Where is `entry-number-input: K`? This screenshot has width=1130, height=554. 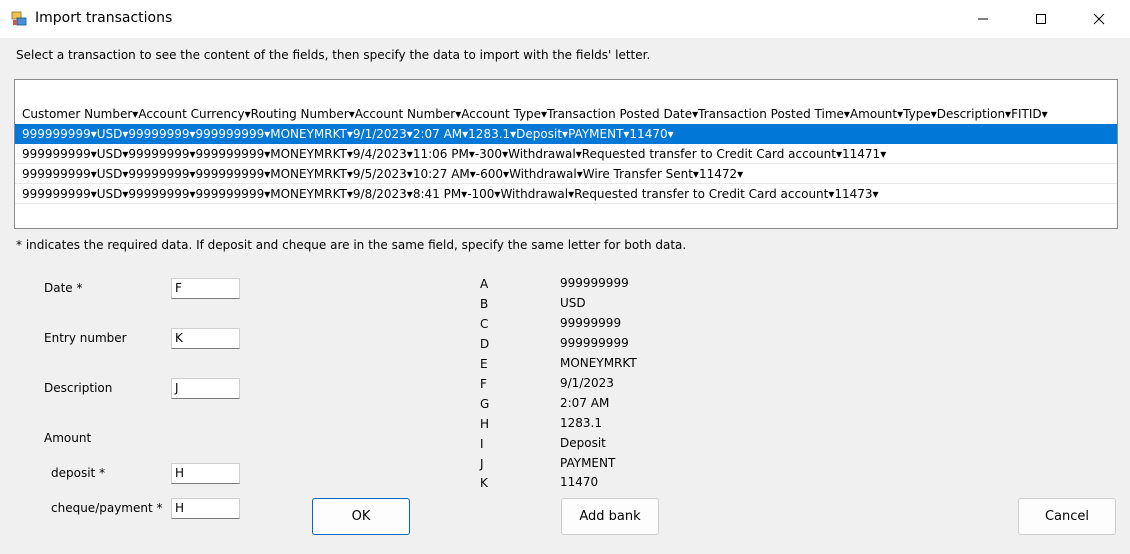
entry-number-input: K is located at coordinates (205, 338).